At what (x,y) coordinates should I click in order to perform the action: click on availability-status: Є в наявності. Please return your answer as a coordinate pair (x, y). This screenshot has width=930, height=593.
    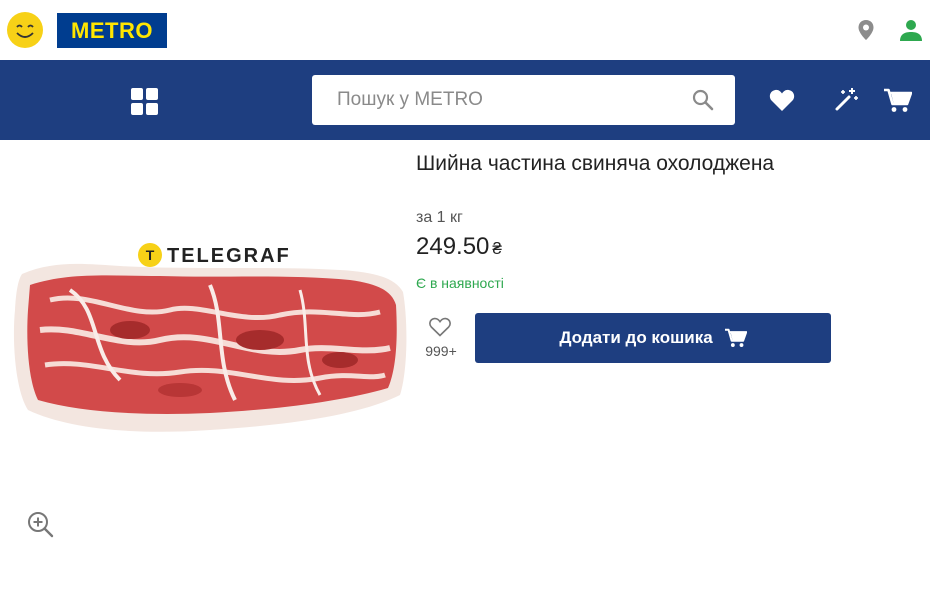
    Looking at the image, I should click on (460, 283).